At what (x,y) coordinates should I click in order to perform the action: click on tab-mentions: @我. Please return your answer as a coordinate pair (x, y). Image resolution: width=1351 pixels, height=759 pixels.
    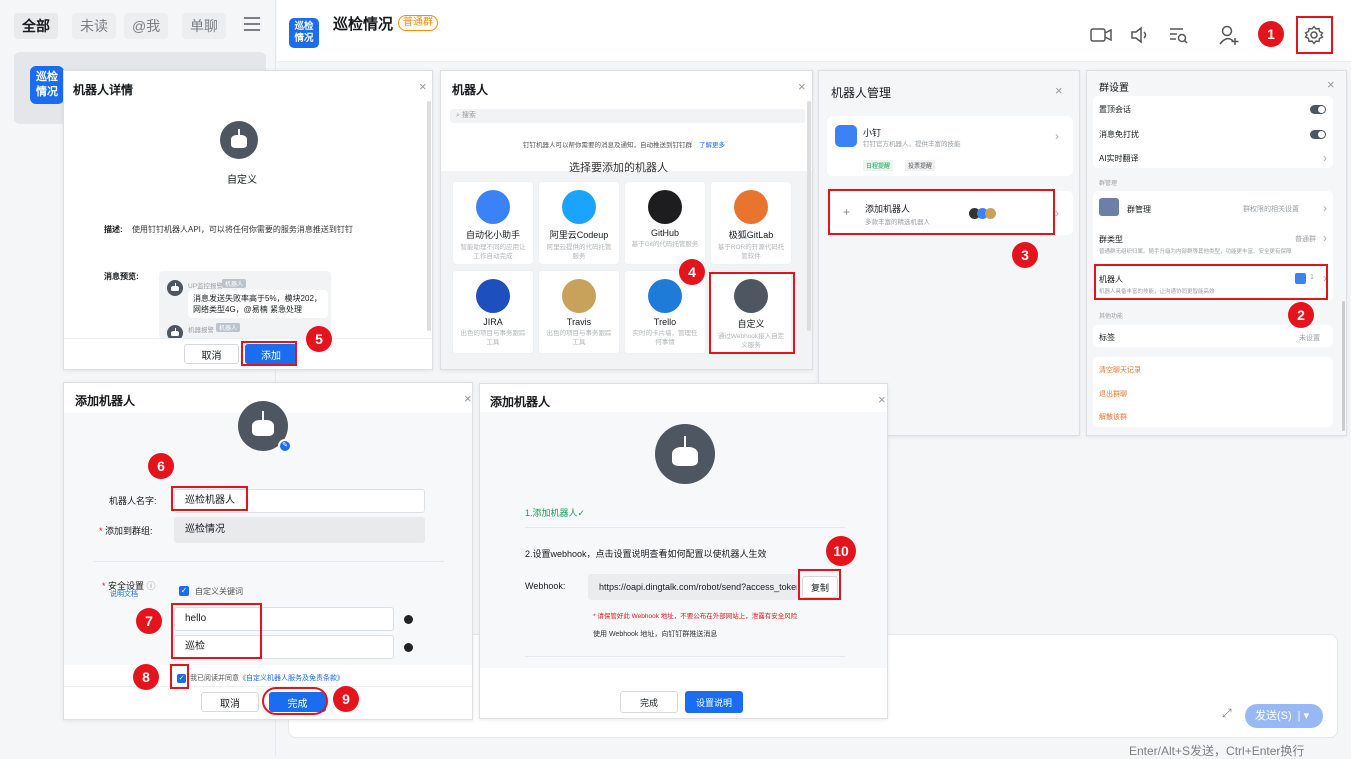
    Looking at the image, I should click on (146, 26).